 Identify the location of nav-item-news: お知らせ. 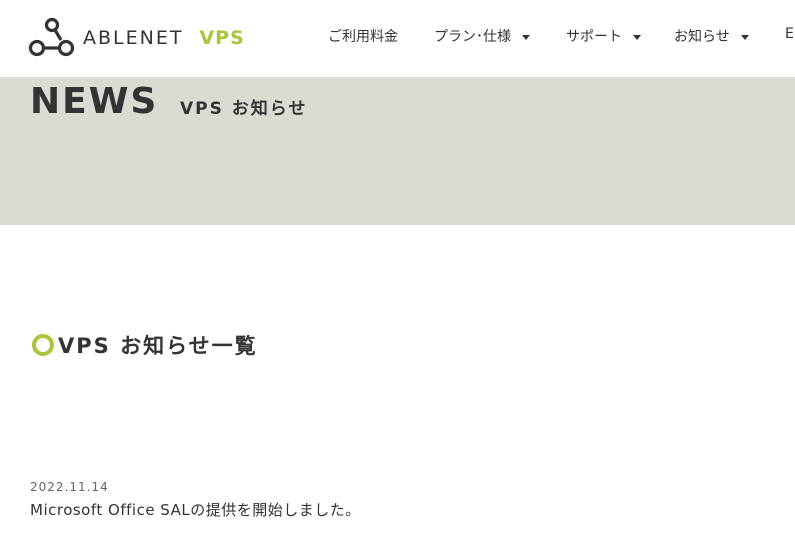
(711, 36).